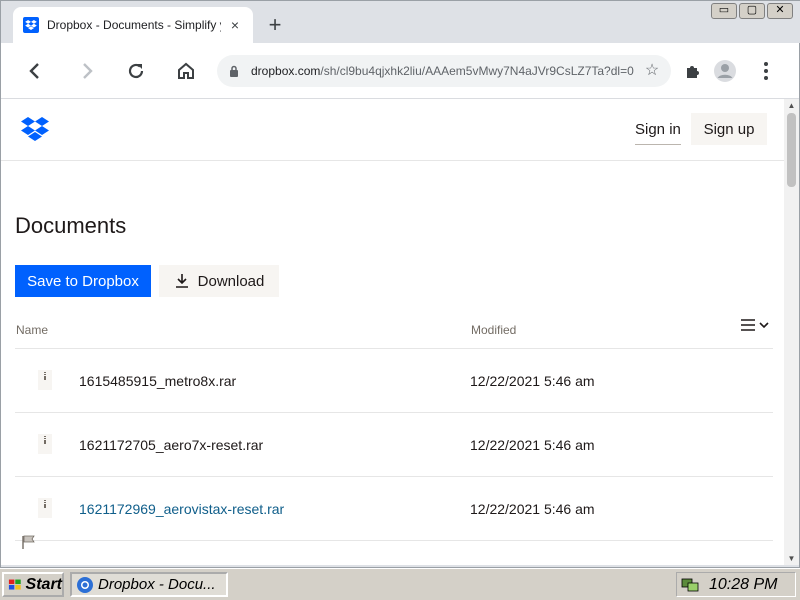 The width and height of the screenshot is (800, 600). What do you see at coordinates (400, 584) in the screenshot?
I see `taskbar: Start Dropbox - Docu... 10:28 PM` at bounding box center [400, 584].